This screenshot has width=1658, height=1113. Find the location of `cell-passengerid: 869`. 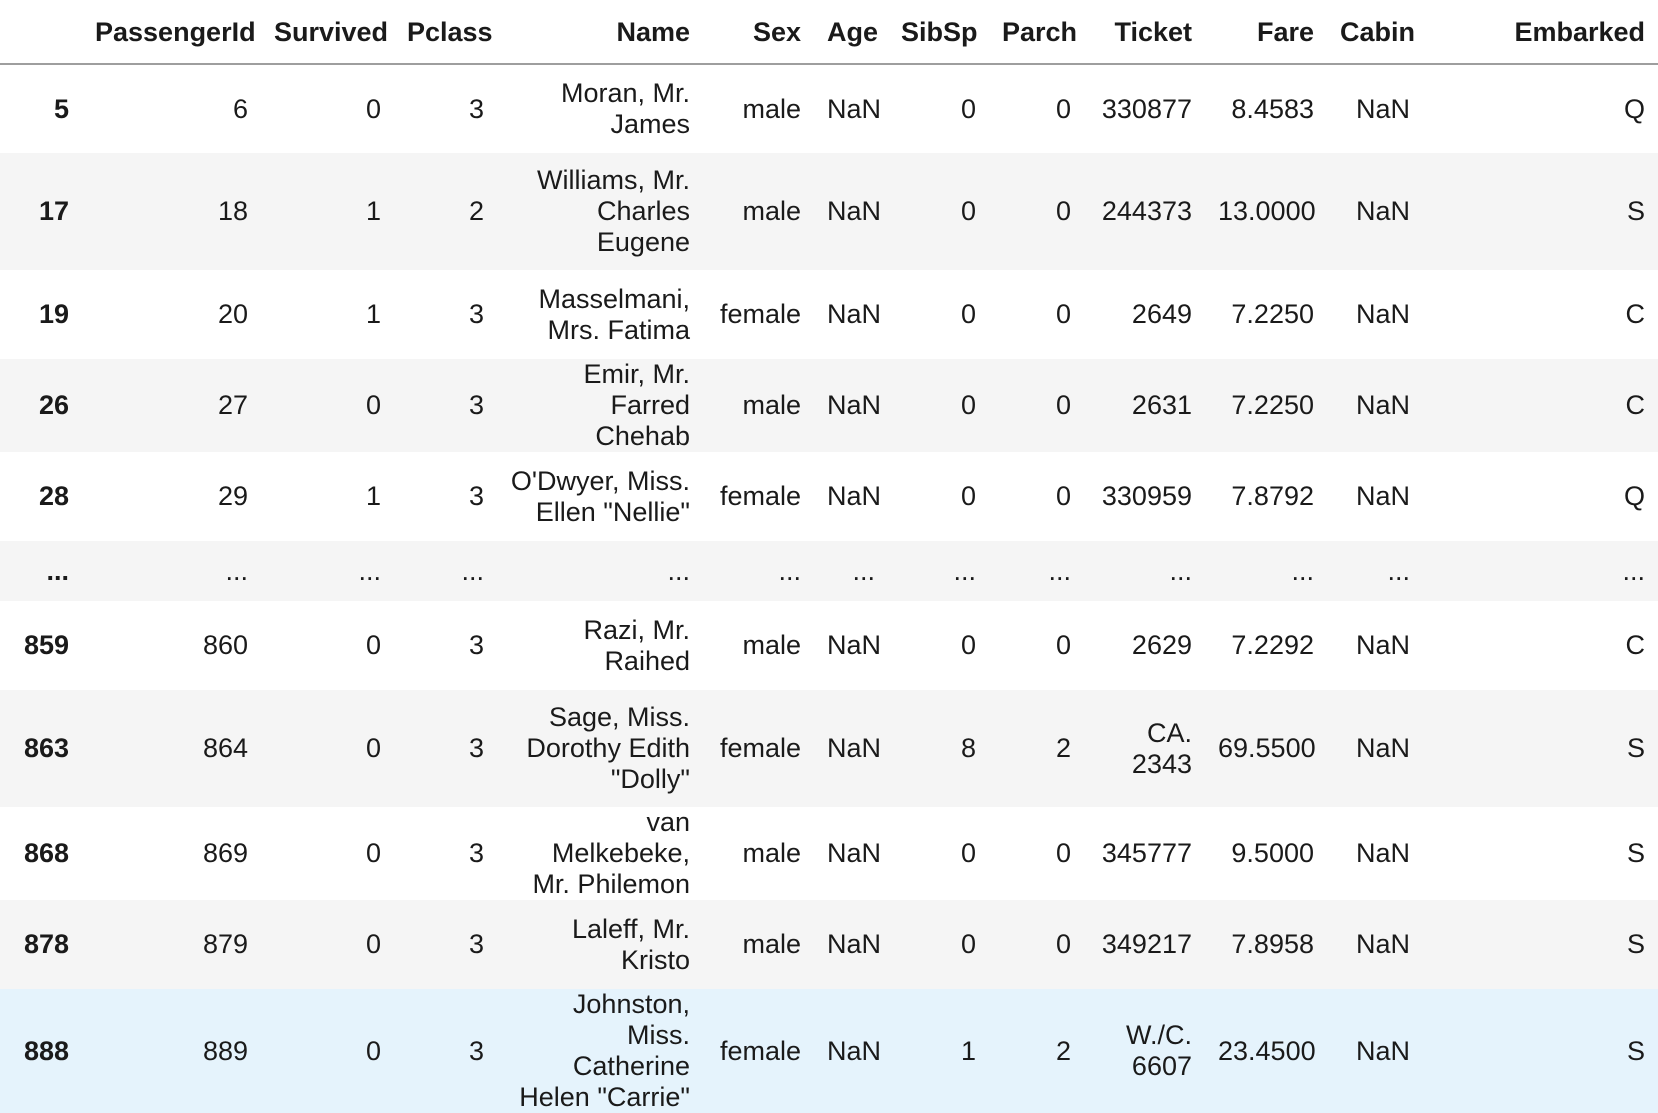

cell-passengerid: 869 is located at coordinates (225, 853).